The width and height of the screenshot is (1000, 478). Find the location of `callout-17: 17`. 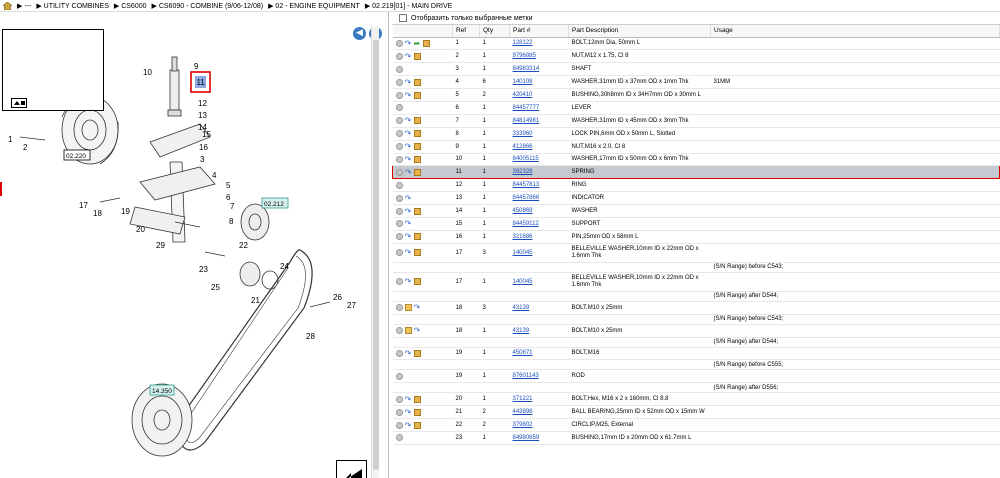

callout-17: 17 is located at coordinates (83, 205).